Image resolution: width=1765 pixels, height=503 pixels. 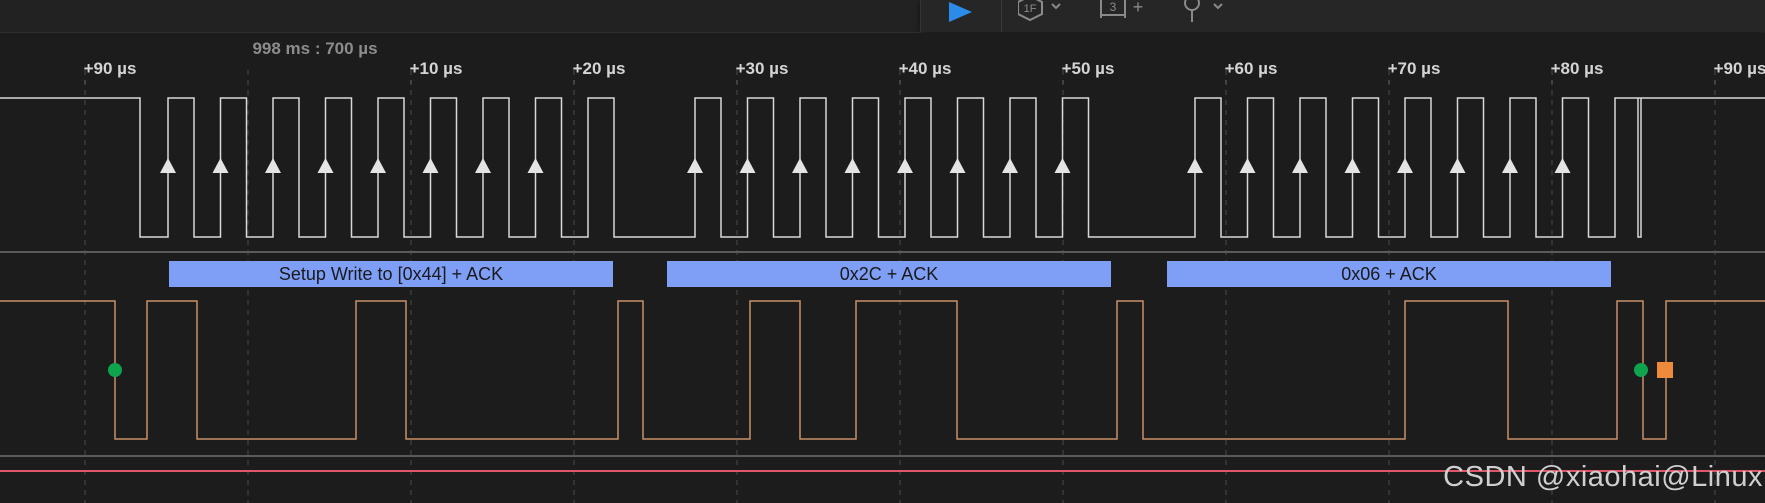 I want to click on stop-condition-square, so click(x=1665, y=370).